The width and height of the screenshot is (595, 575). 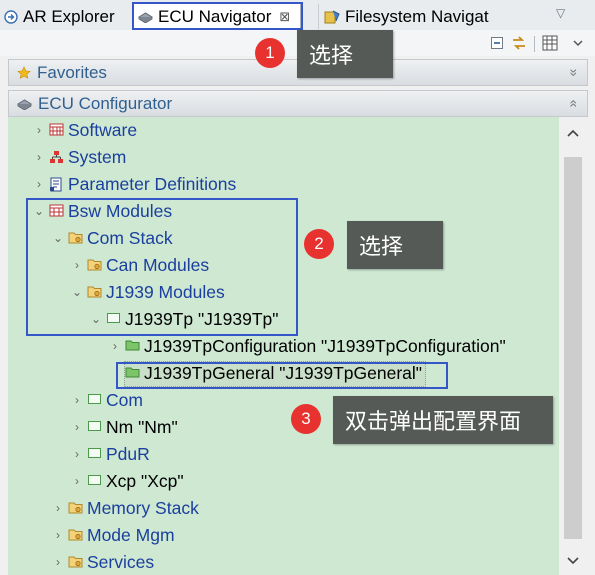 I want to click on tree-node-label: Parameter Definitions, so click(x=152, y=183).